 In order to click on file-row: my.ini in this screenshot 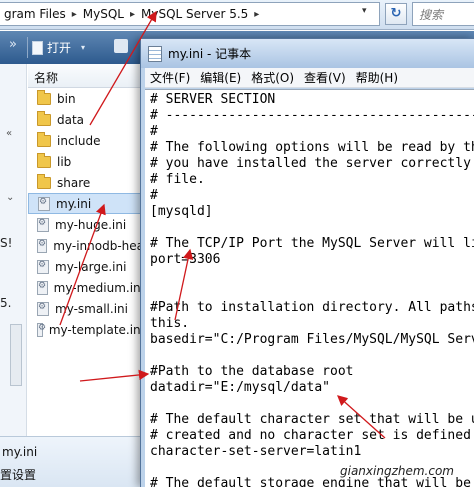, I will do `click(86, 203)`.